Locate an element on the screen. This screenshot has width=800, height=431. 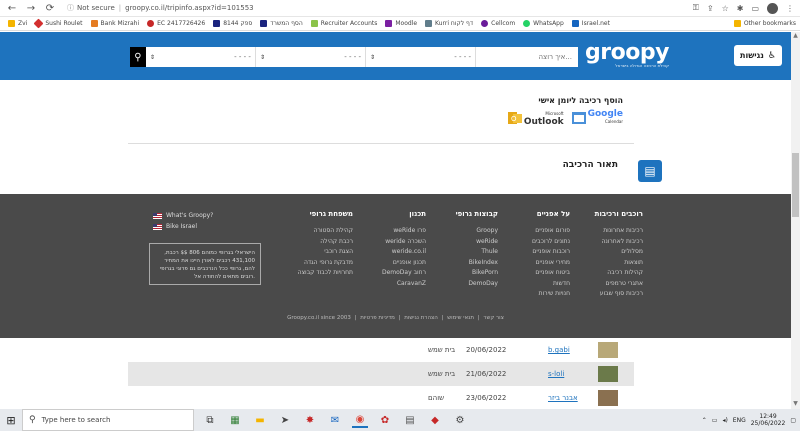
footer-link: נתונים לרוכבים is located at coordinates (551, 242).